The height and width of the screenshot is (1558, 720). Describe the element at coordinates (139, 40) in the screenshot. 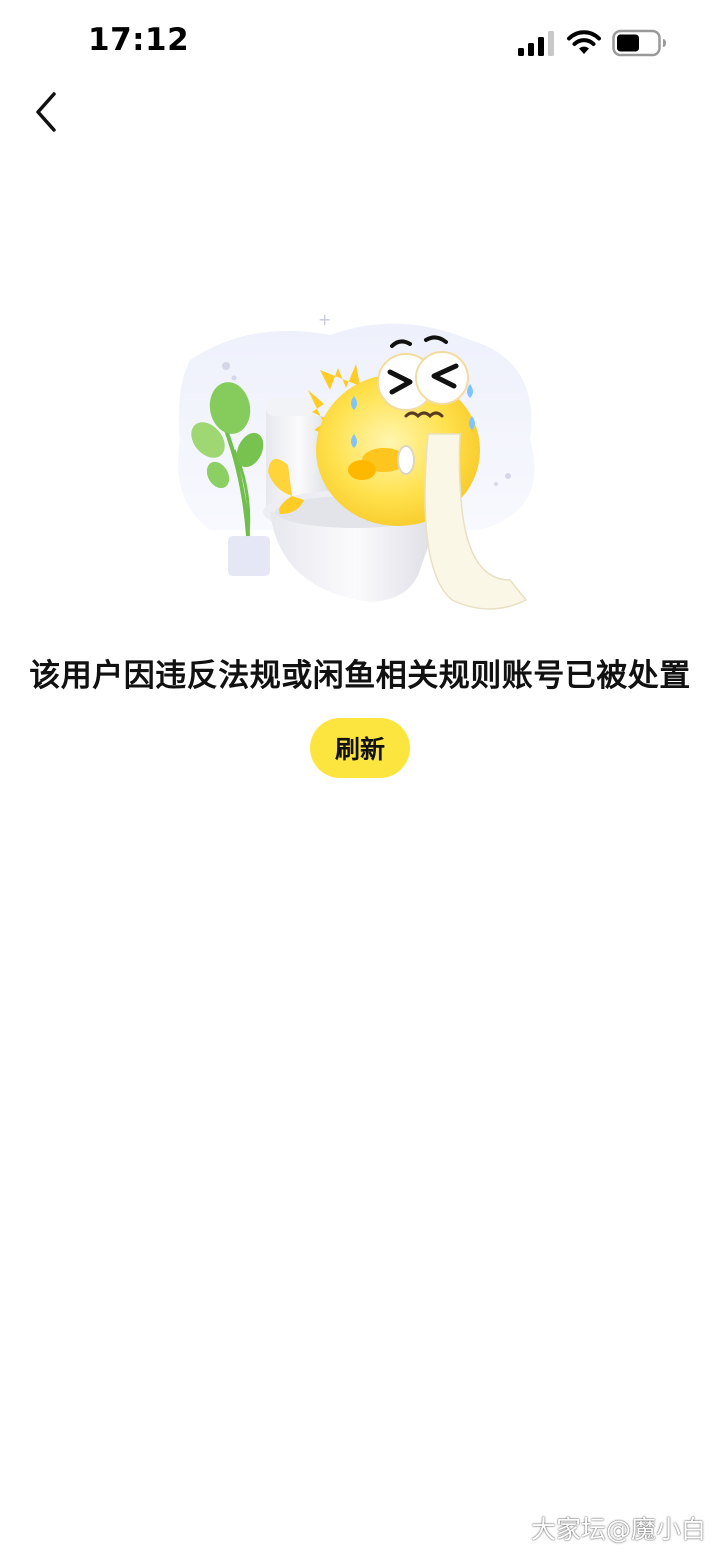

I see `status-time: 17:12` at that location.